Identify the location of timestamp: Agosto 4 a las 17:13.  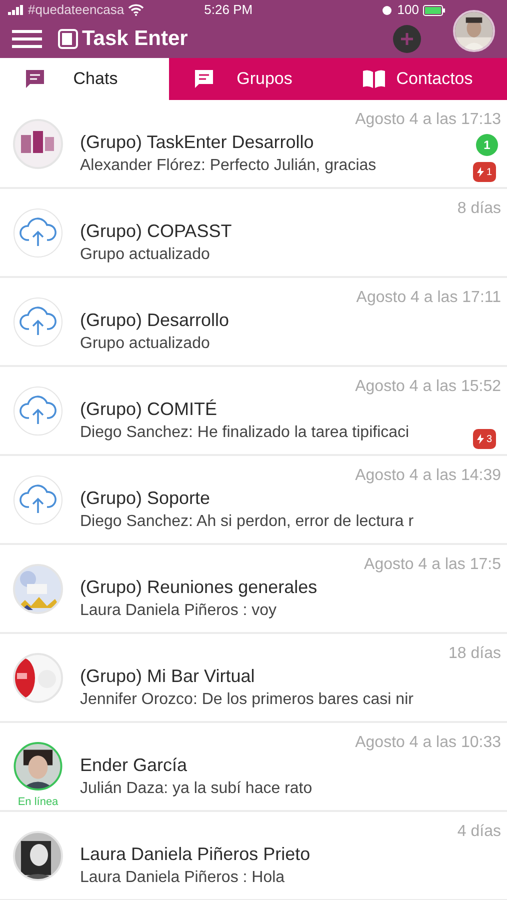
(428, 120).